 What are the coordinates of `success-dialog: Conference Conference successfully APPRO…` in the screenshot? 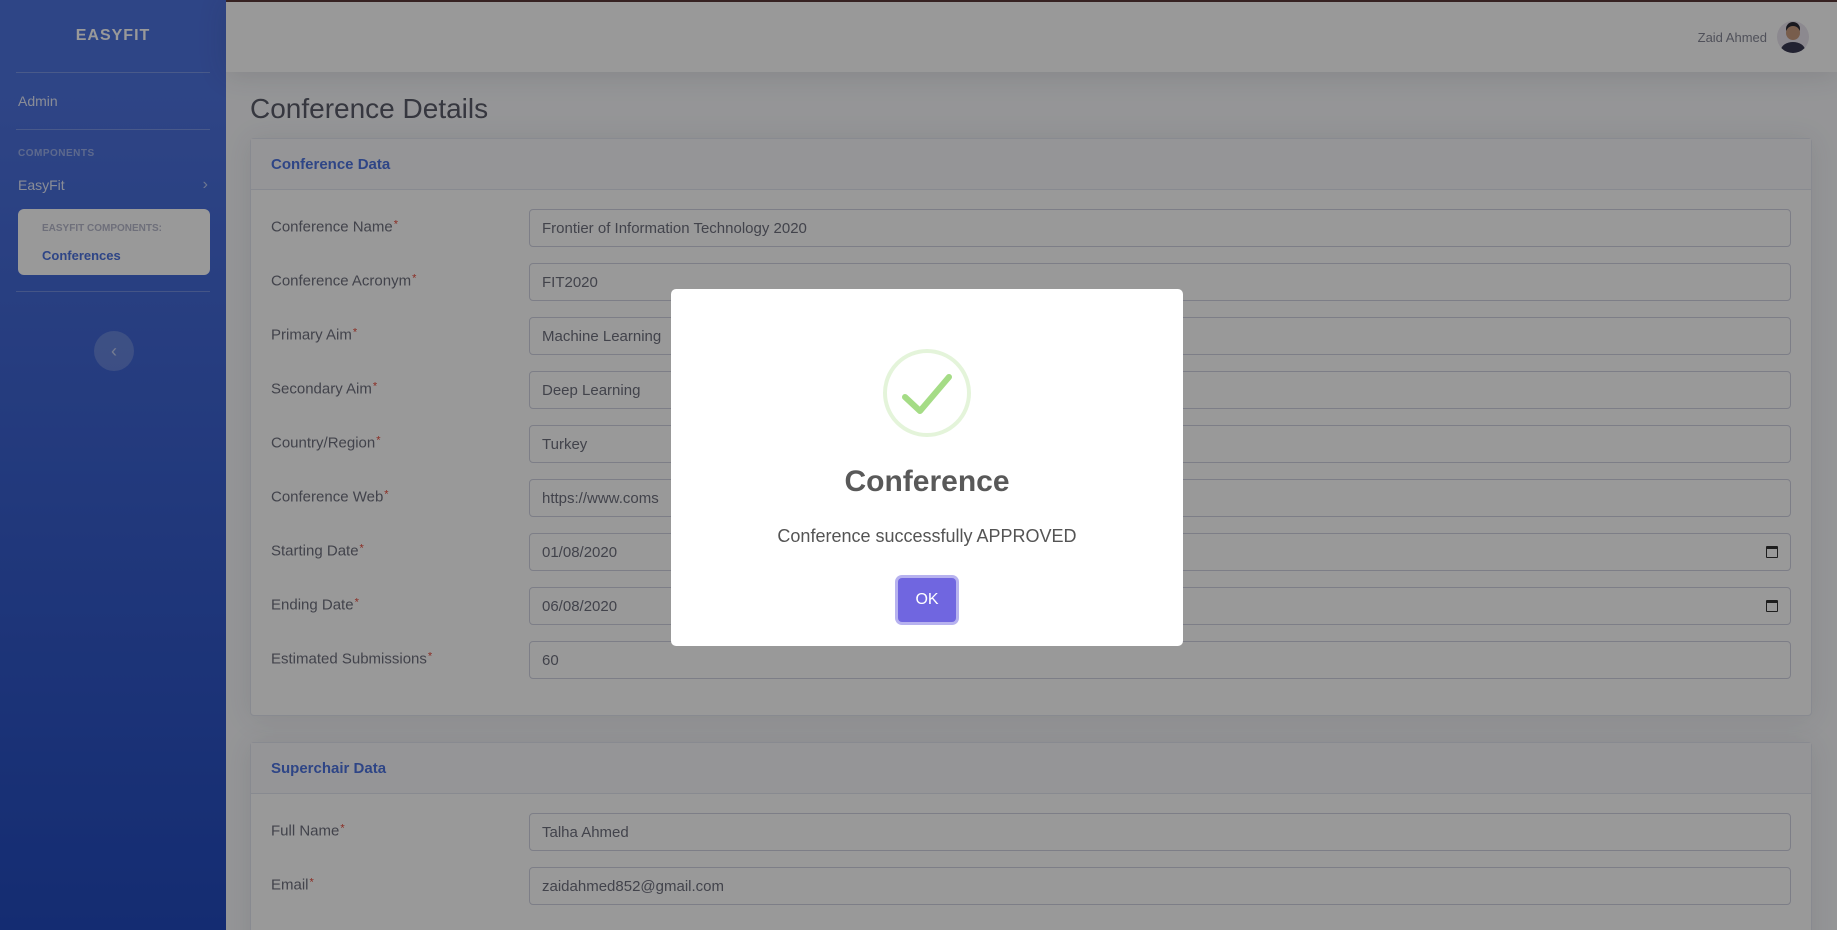 It's located at (927, 467).